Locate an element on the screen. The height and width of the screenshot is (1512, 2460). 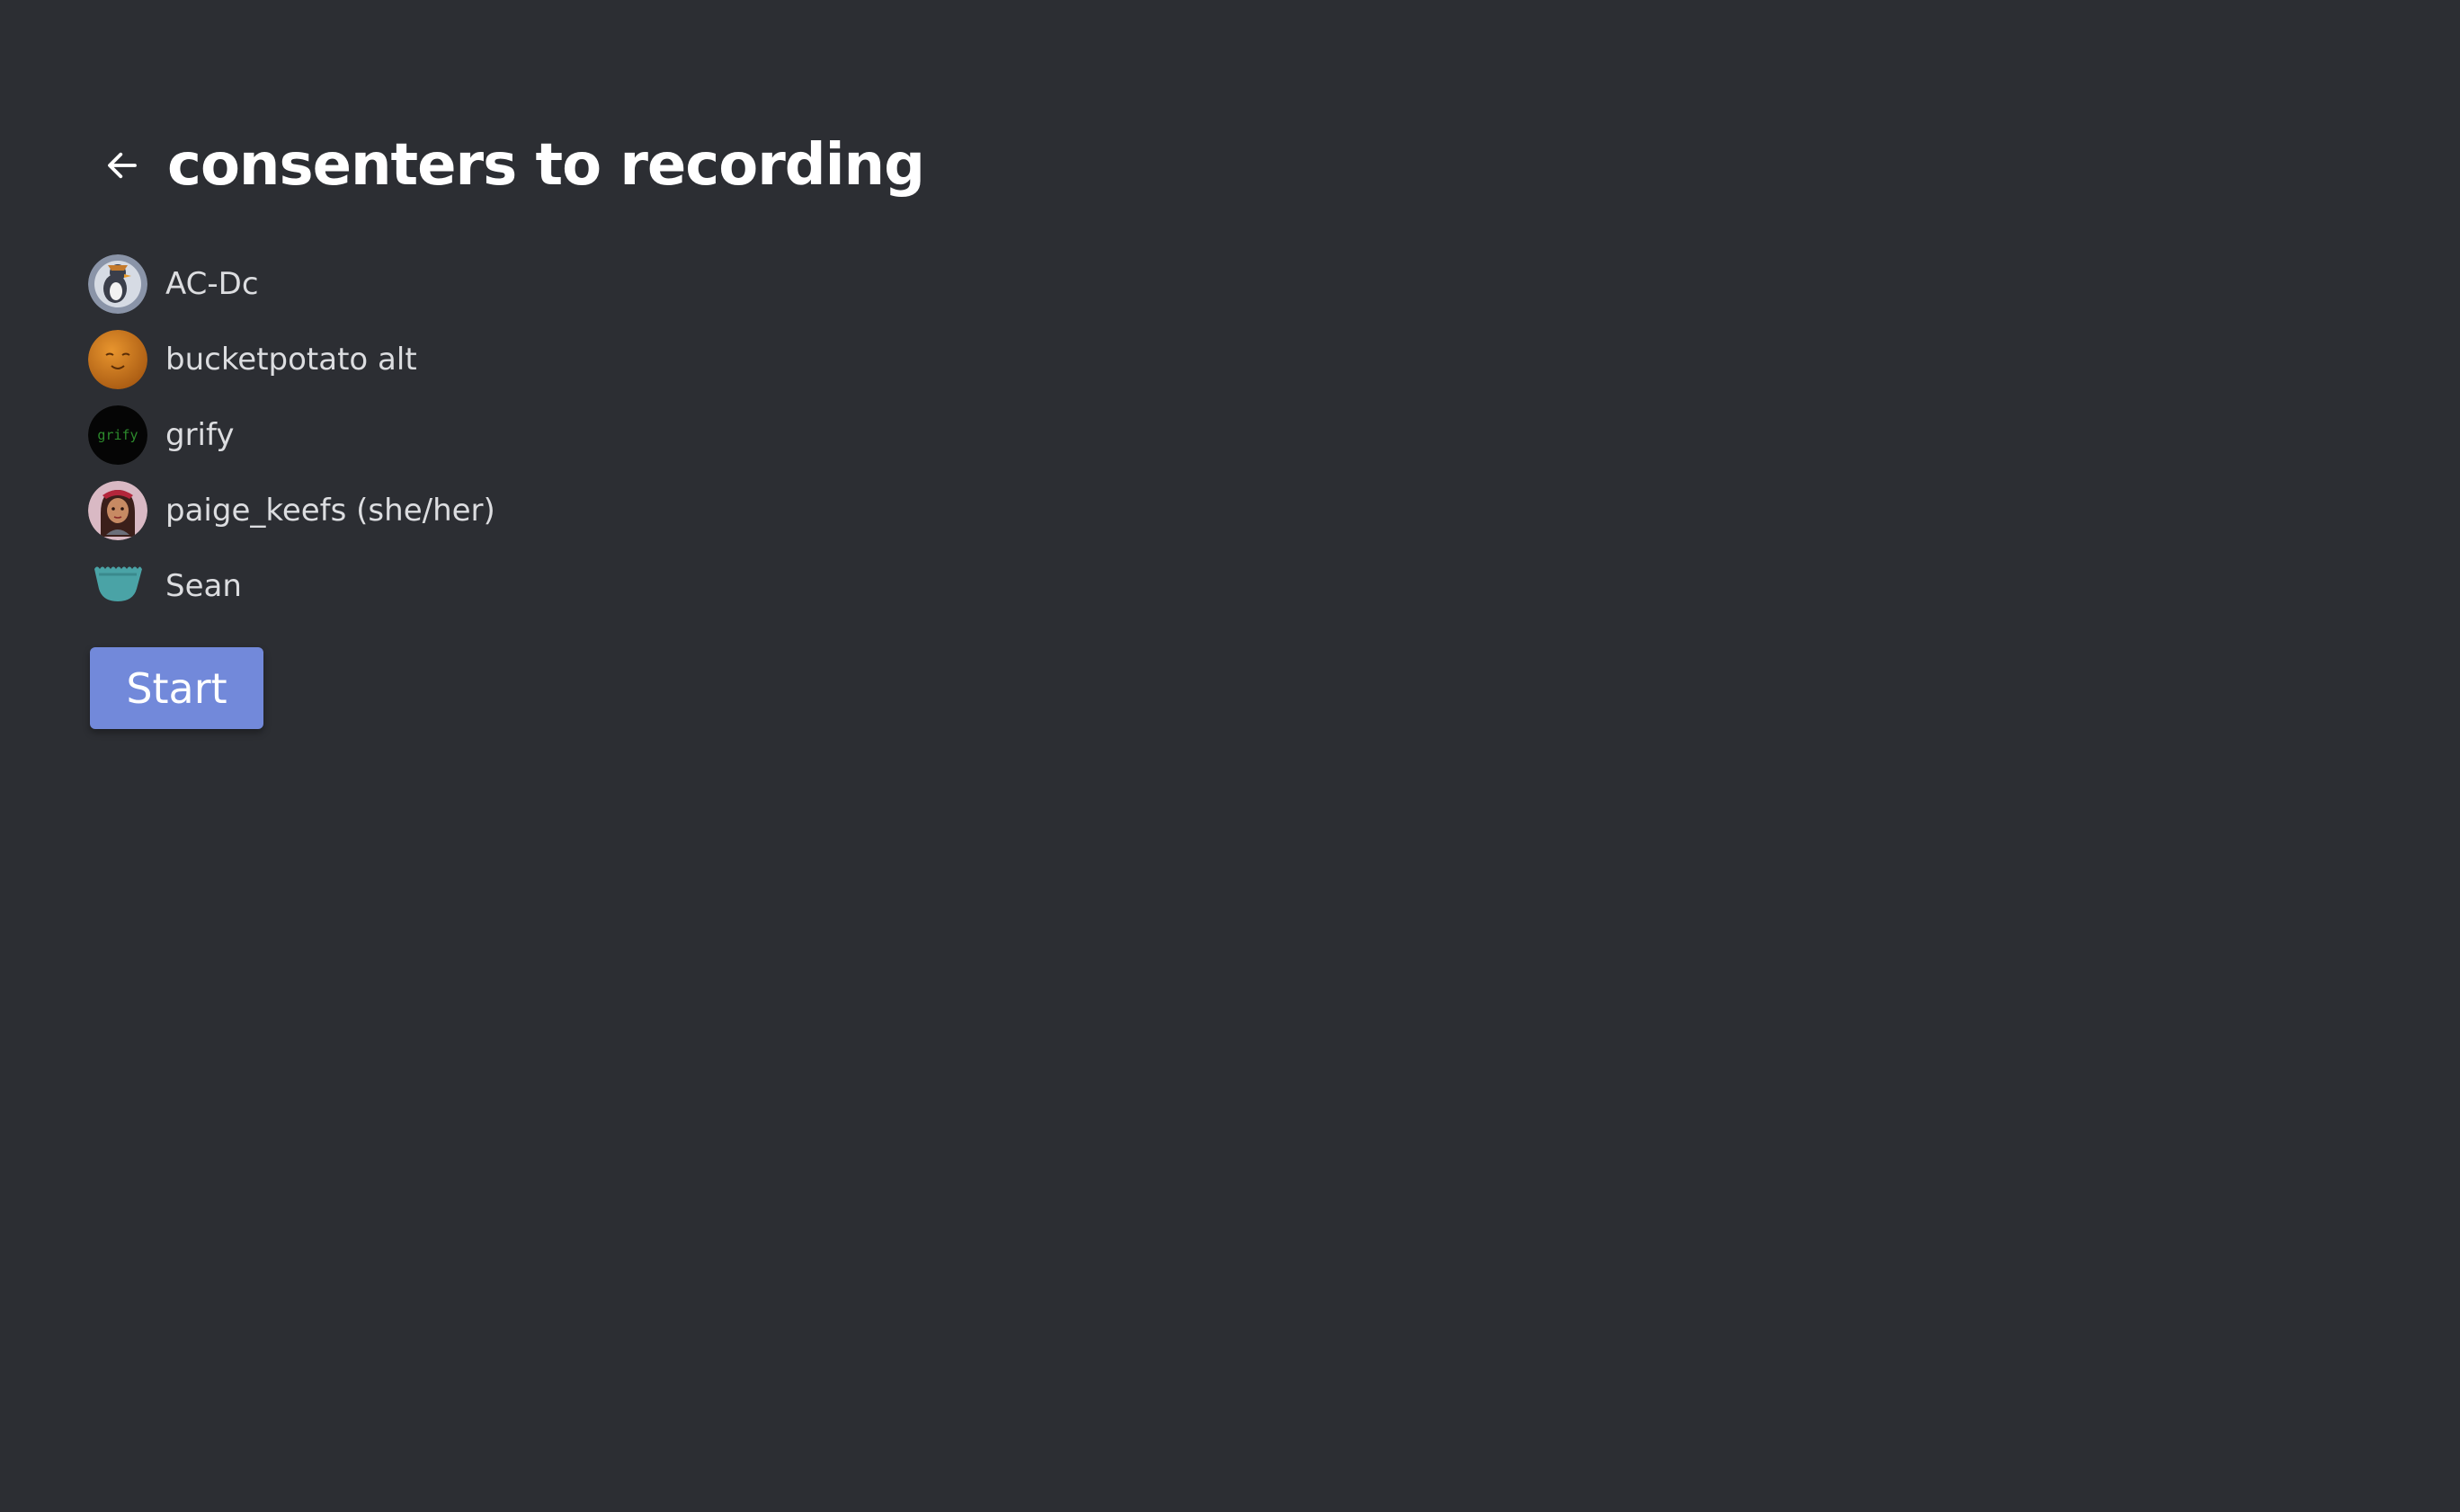
list-item: bucketpotato alt is located at coordinates (292, 359).